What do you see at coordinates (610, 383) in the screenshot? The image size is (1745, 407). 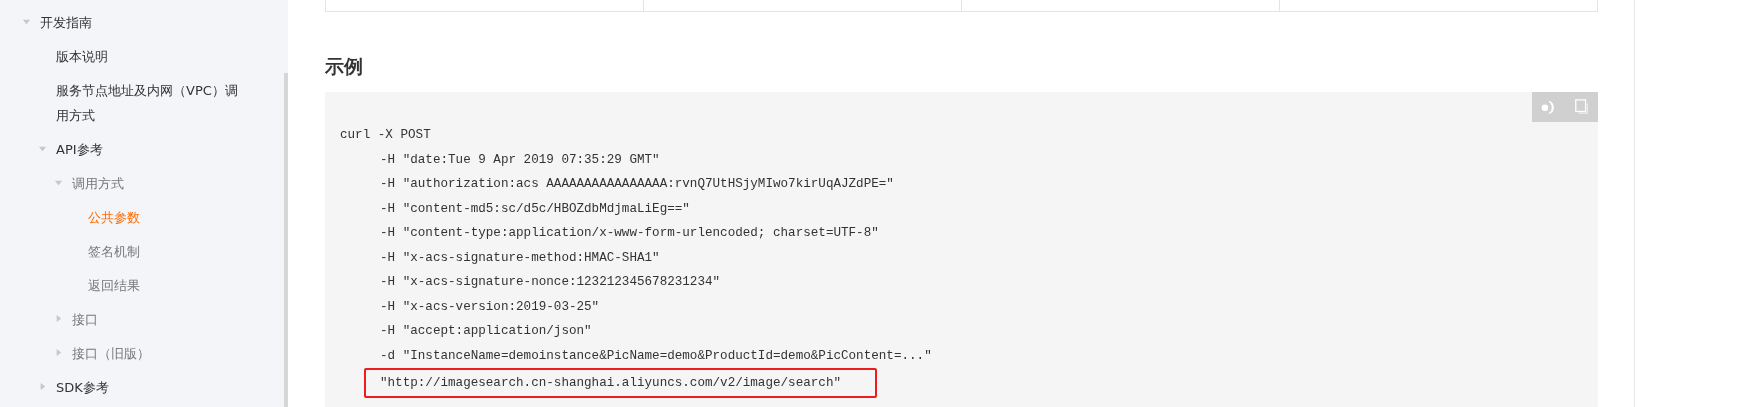 I see `code-line: "http://imagesearch.cn-shanghai.aliyuncs.com/v2/image/search"` at bounding box center [610, 383].